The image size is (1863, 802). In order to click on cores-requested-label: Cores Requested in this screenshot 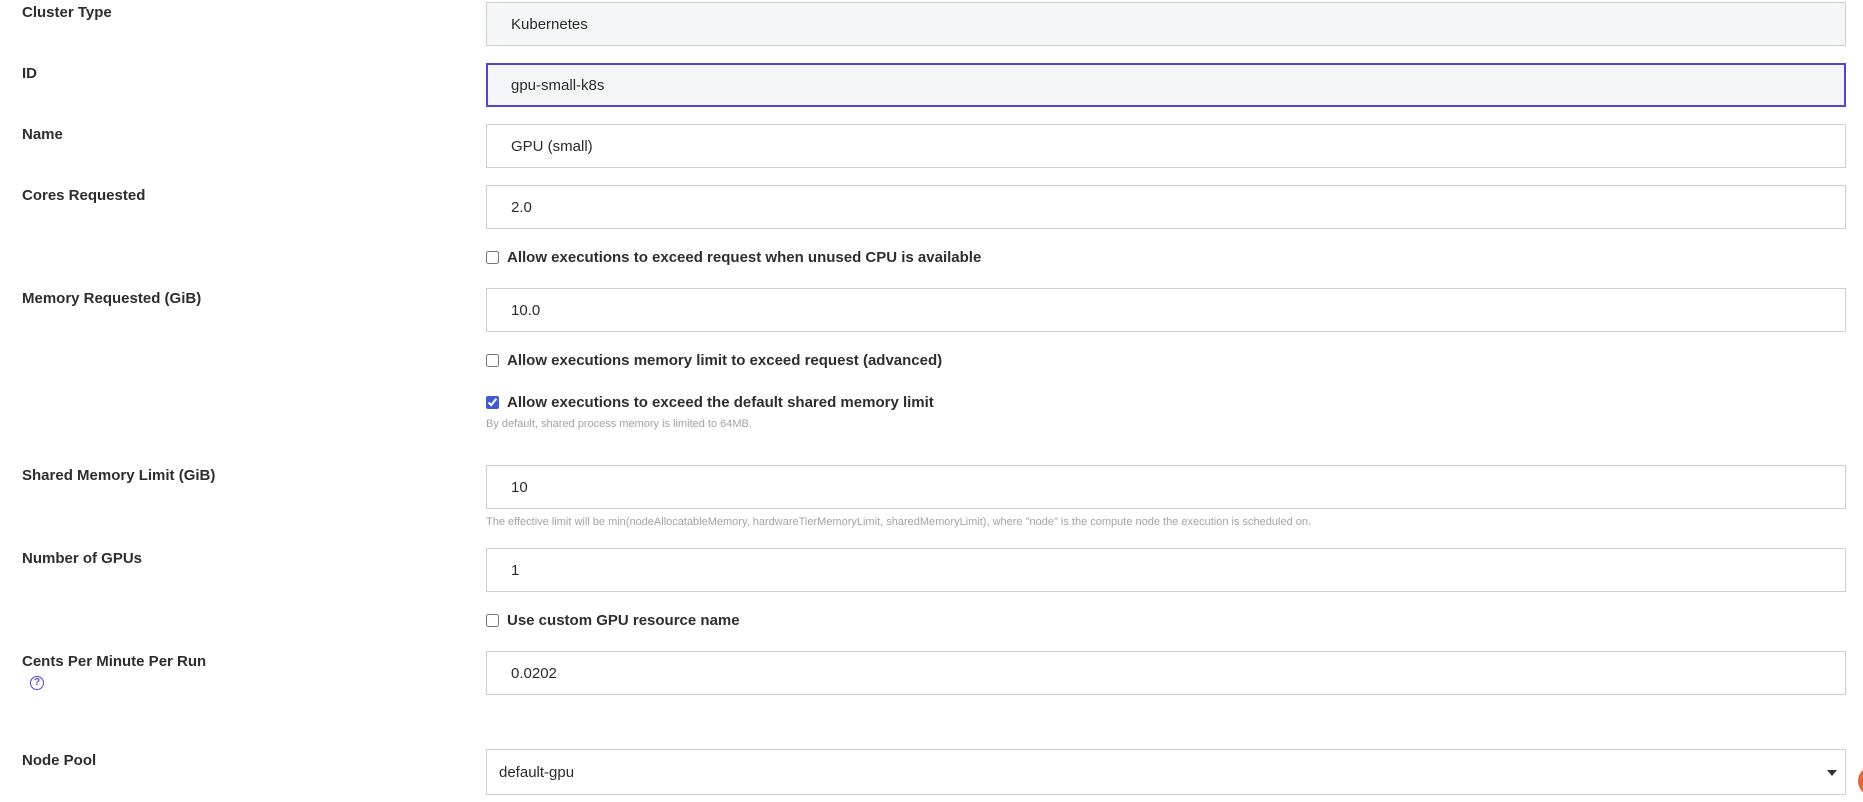, I will do `click(84, 195)`.